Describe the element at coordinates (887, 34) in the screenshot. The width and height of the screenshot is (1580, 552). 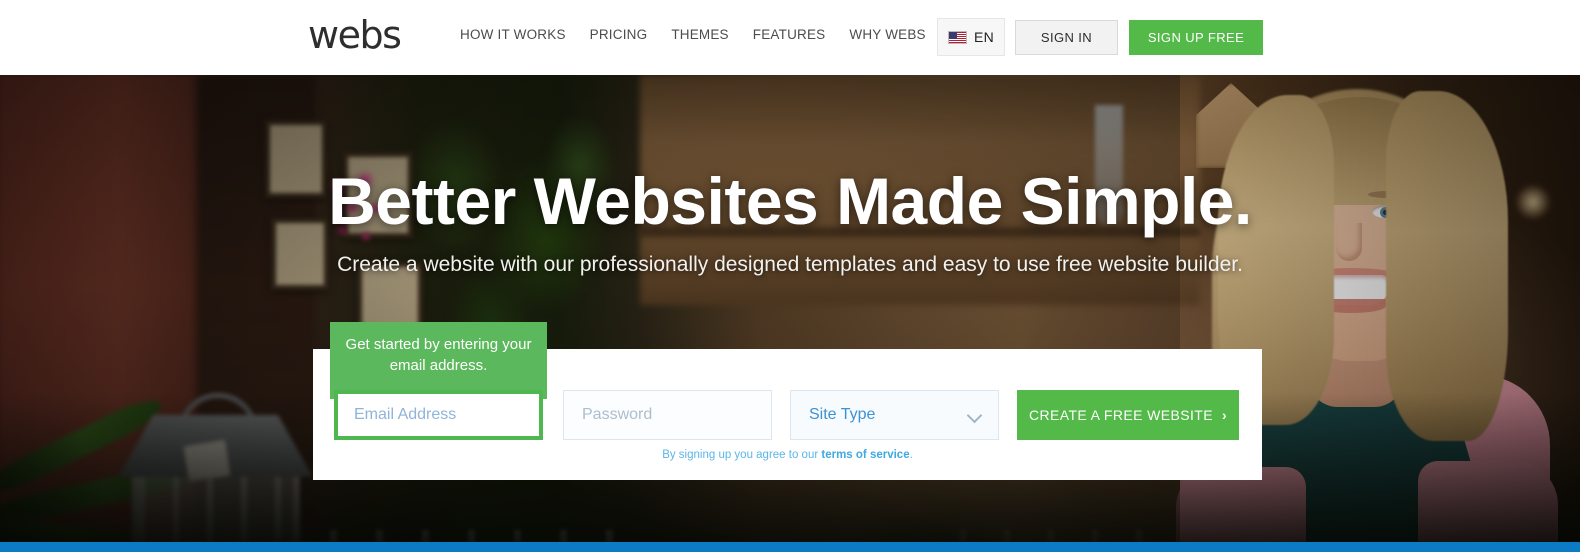
I see `nav-item-why-webs: WHY WEBS` at that location.